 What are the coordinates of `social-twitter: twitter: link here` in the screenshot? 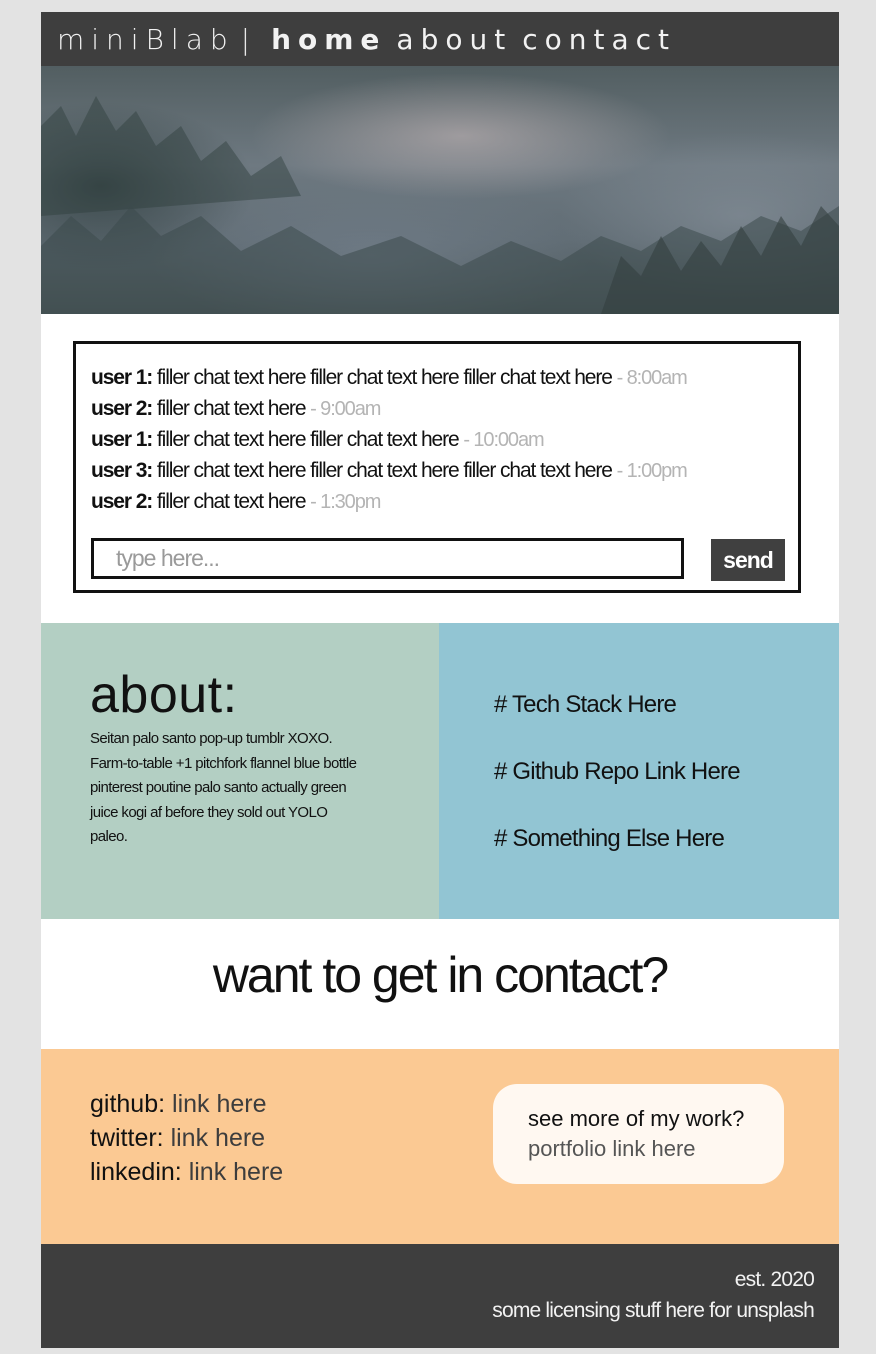 It's located at (186, 1138).